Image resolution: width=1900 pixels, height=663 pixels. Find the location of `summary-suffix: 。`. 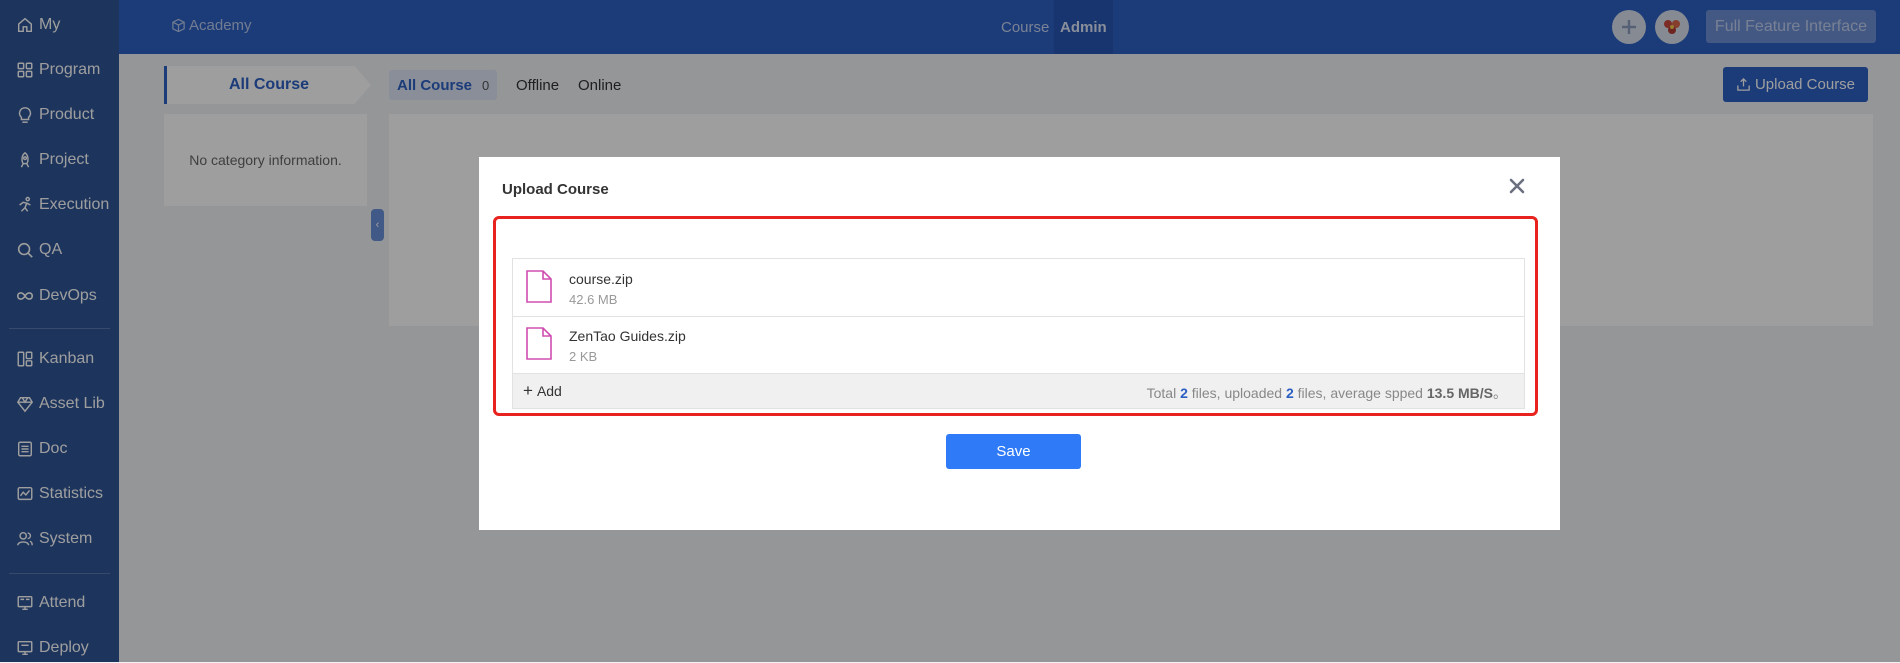

summary-suffix: 。 is located at coordinates (1500, 393).